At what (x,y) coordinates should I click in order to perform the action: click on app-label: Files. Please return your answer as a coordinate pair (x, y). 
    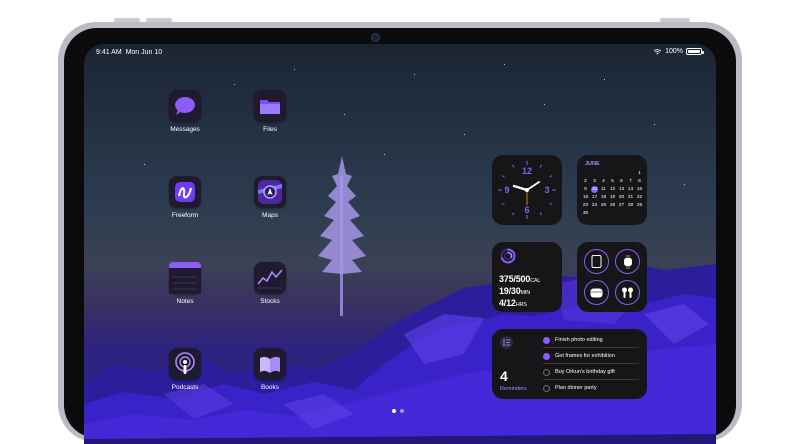
    Looking at the image, I should click on (270, 129).